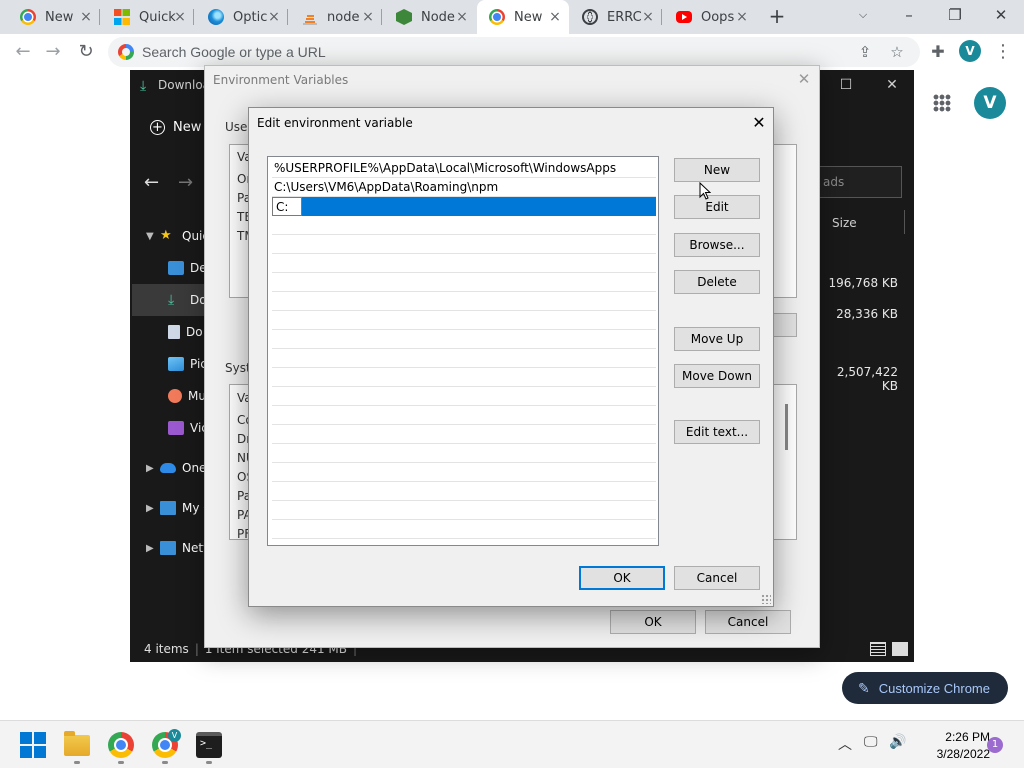 The width and height of the screenshot is (1024, 768). Describe the element at coordinates (845, 744) in the screenshot. I see `chevron-up-icon: ︿` at that location.